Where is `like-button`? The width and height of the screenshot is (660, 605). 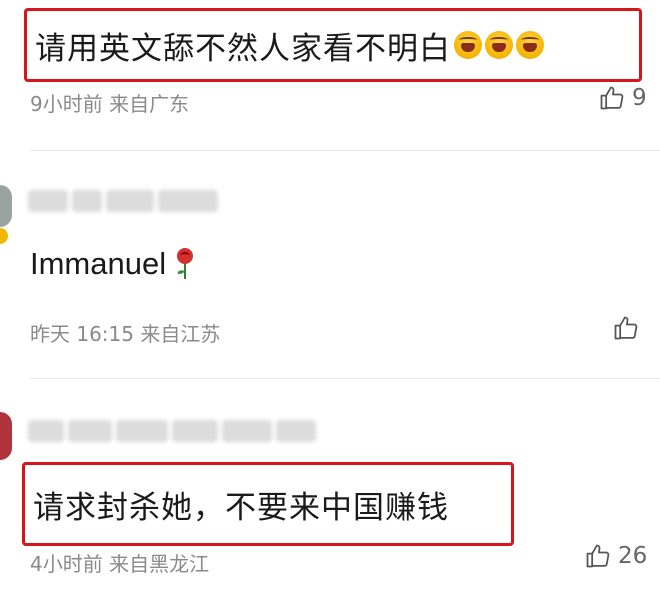
like-button is located at coordinates (629, 328).